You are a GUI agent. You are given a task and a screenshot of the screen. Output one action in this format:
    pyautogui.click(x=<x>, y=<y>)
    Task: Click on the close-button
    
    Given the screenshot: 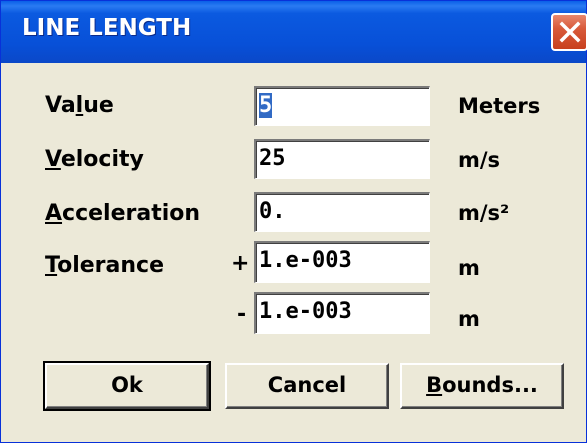 What is the action you would take?
    pyautogui.click(x=569, y=32)
    